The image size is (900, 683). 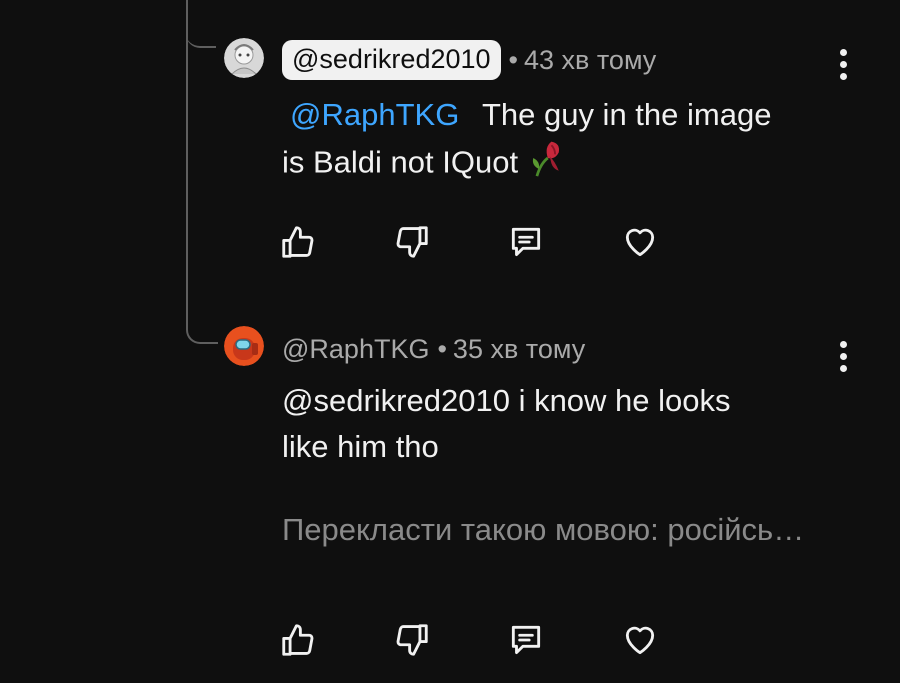 I want to click on timestamp: 43 хв тому, so click(x=590, y=59).